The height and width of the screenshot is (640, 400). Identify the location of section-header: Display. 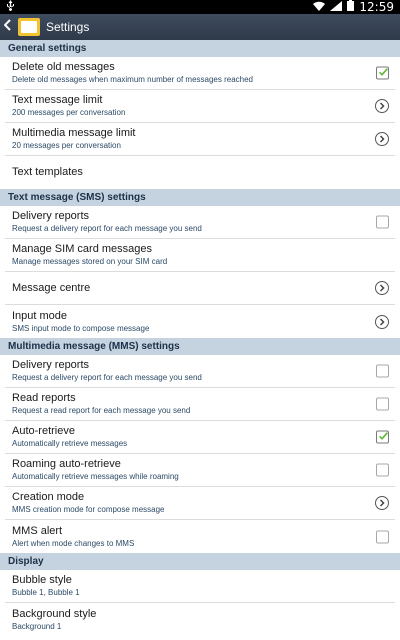
(200, 561).